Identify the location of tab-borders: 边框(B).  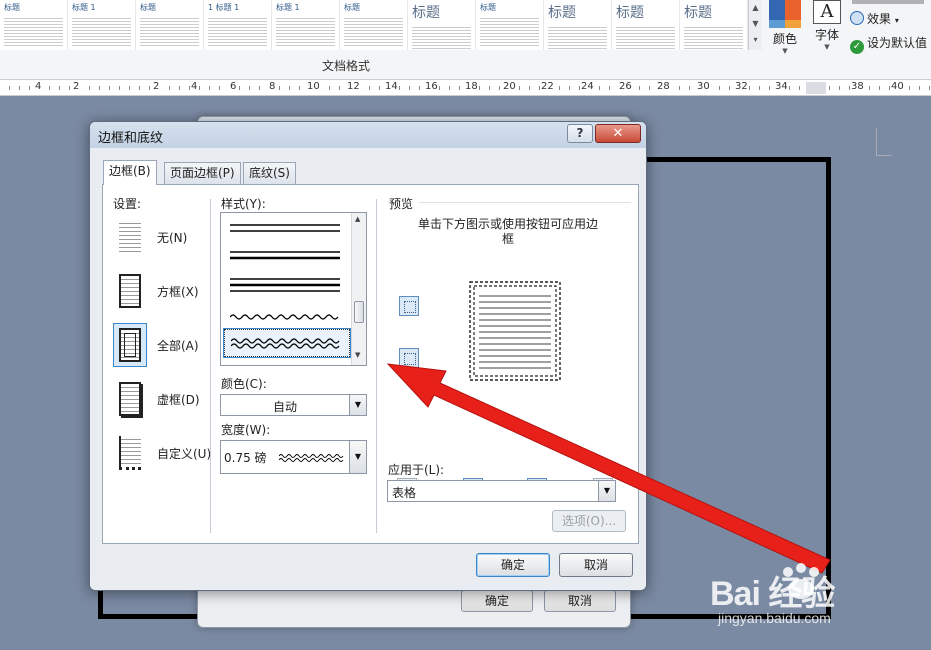
(130, 172).